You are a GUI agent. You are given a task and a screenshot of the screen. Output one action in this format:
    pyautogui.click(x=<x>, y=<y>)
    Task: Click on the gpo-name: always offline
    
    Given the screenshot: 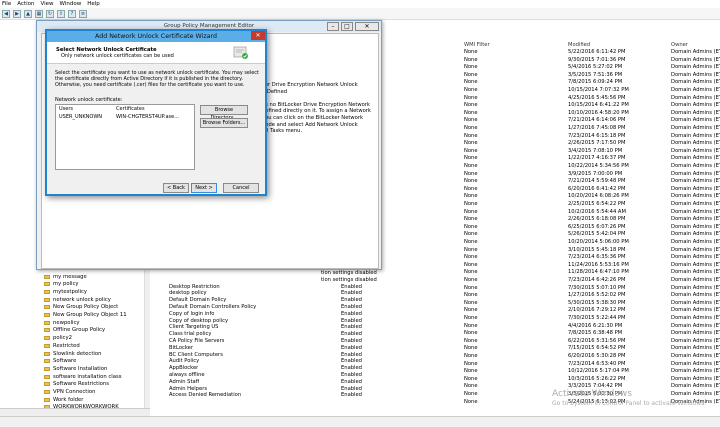 What is the action you would take?
    pyautogui.click(x=187, y=375)
    